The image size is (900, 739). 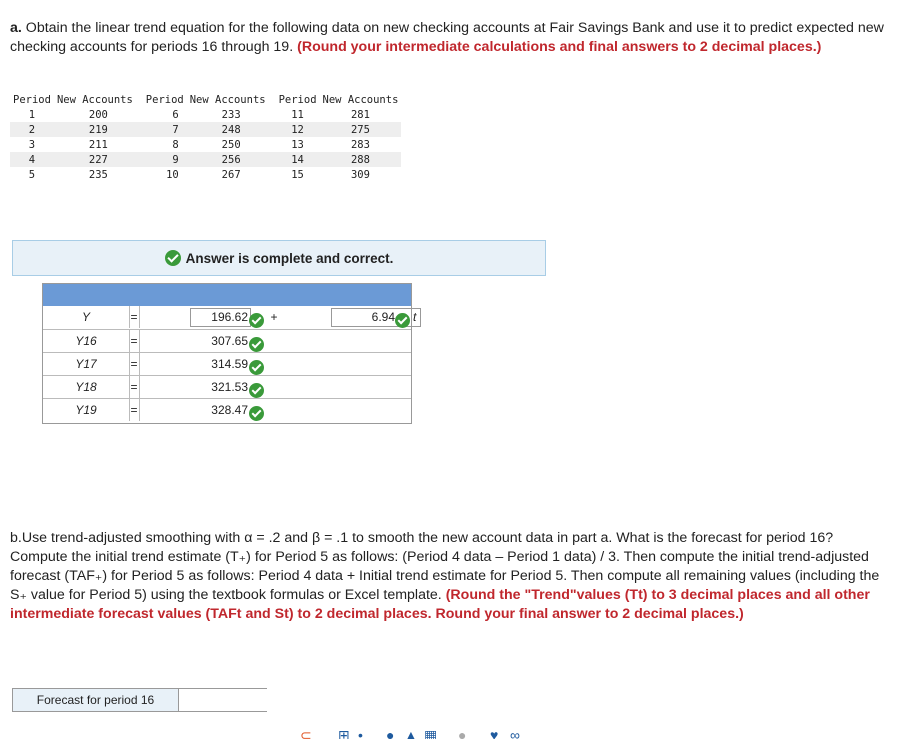 I want to click on header-accounts-2: New Accounts, so click(x=227, y=100).